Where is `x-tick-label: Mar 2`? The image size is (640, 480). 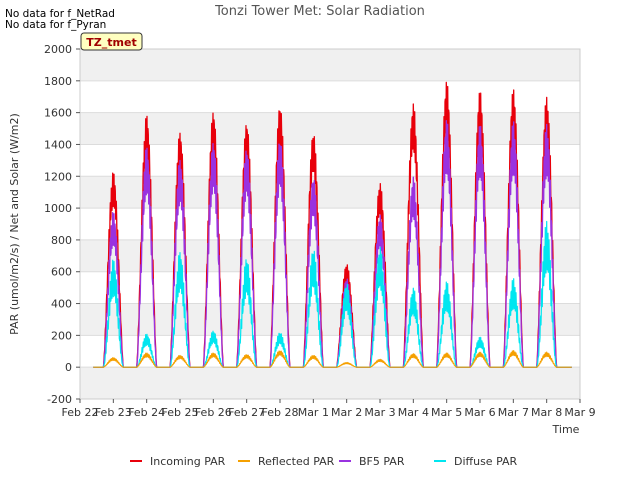
x-tick-label: Mar 2 is located at coordinates (346, 412).